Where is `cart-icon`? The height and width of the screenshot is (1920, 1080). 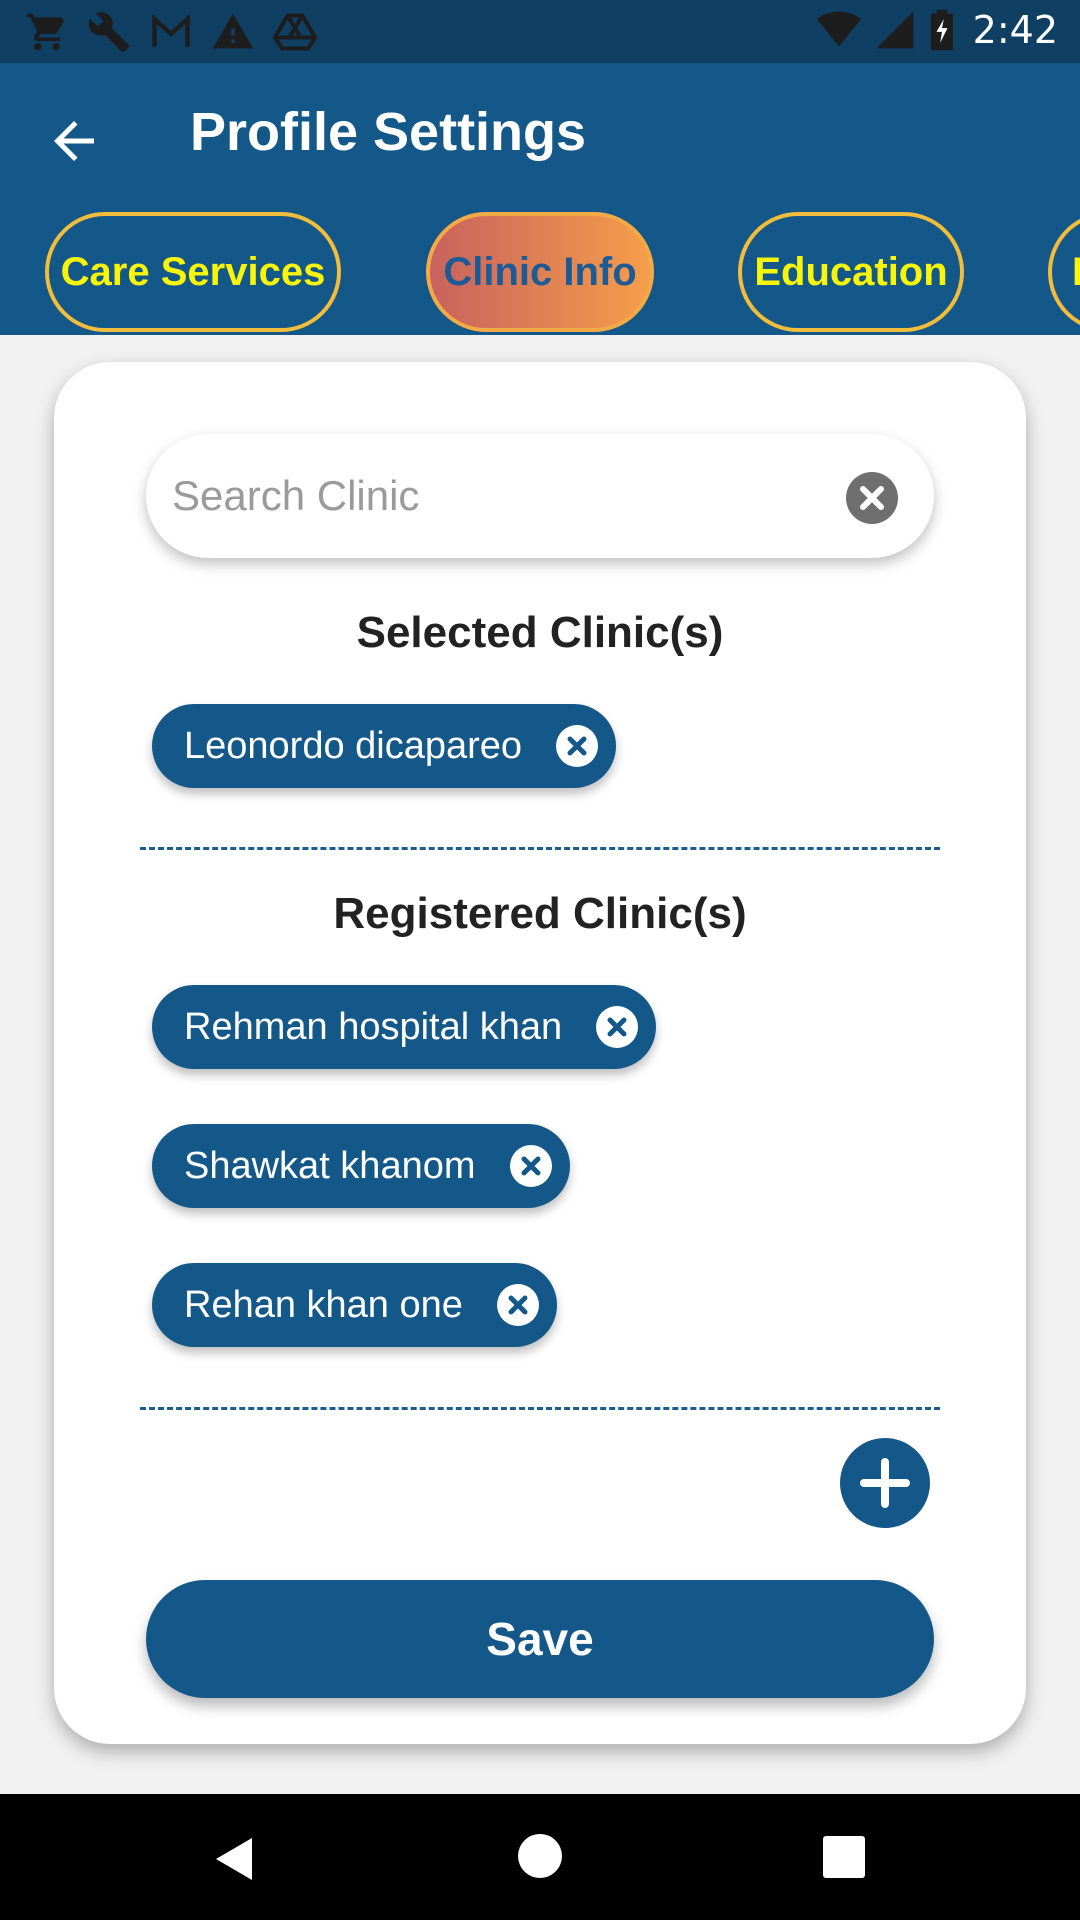
cart-icon is located at coordinates (47, 32).